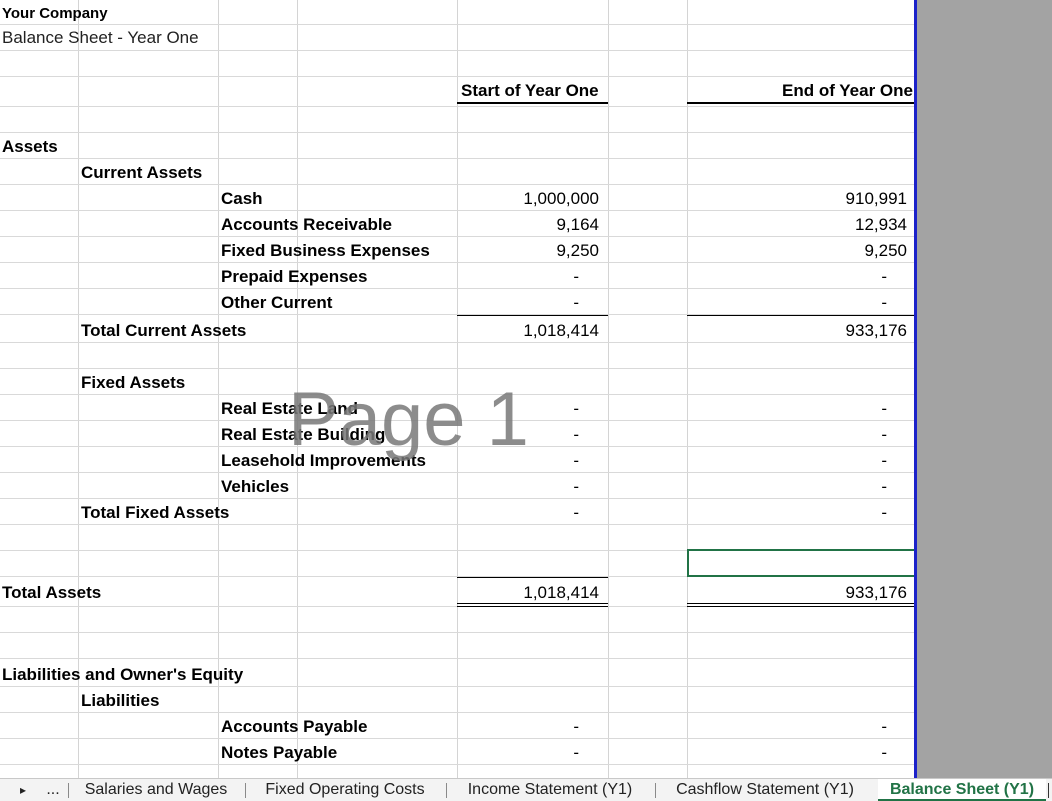  I want to click on value-end: 12,934, so click(881, 224).